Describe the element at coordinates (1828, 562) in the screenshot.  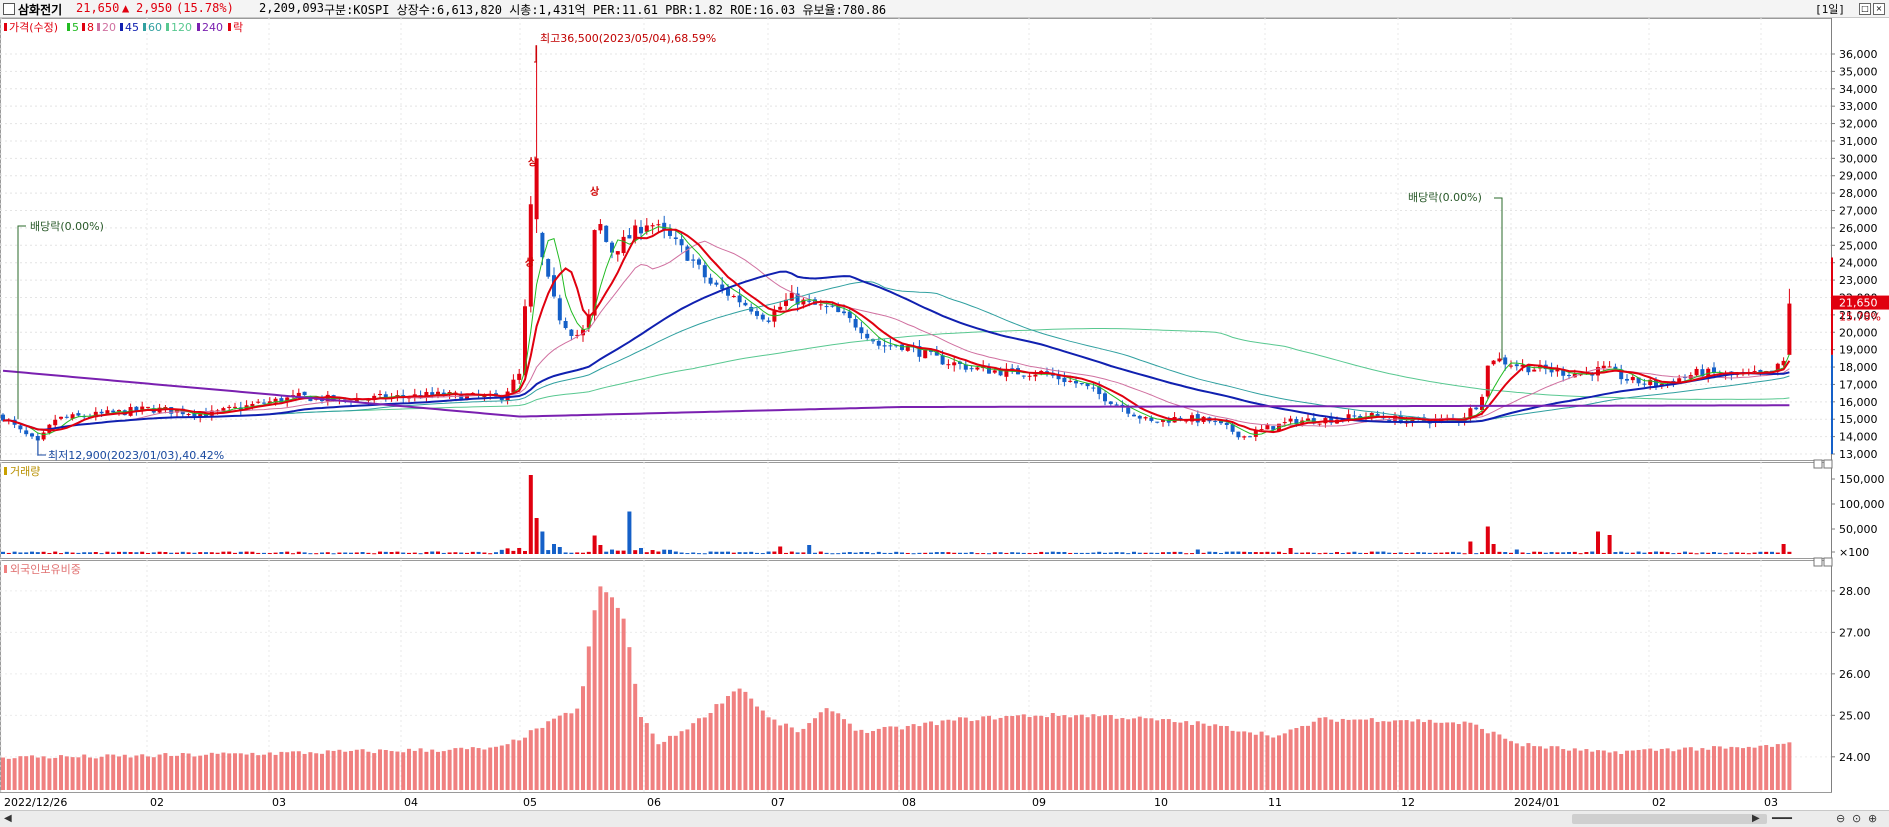
I see `pane-close-icon` at that location.